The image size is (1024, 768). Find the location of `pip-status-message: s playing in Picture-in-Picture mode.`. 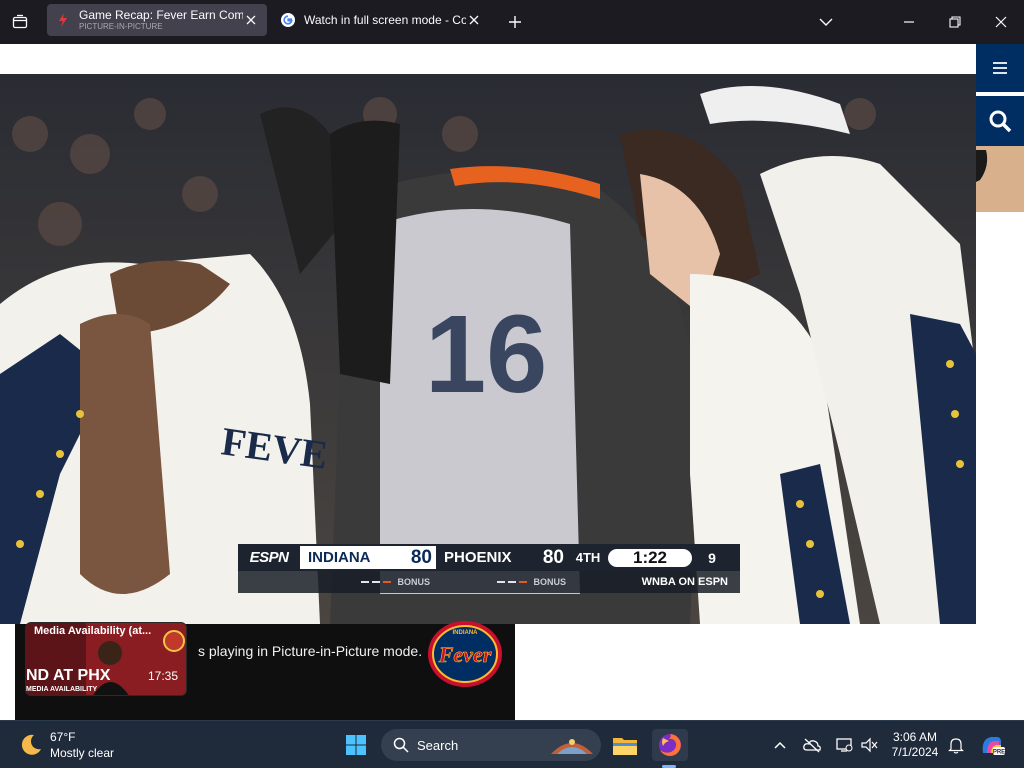

pip-status-message: s playing in Picture-in-Picture mode. is located at coordinates (310, 651).